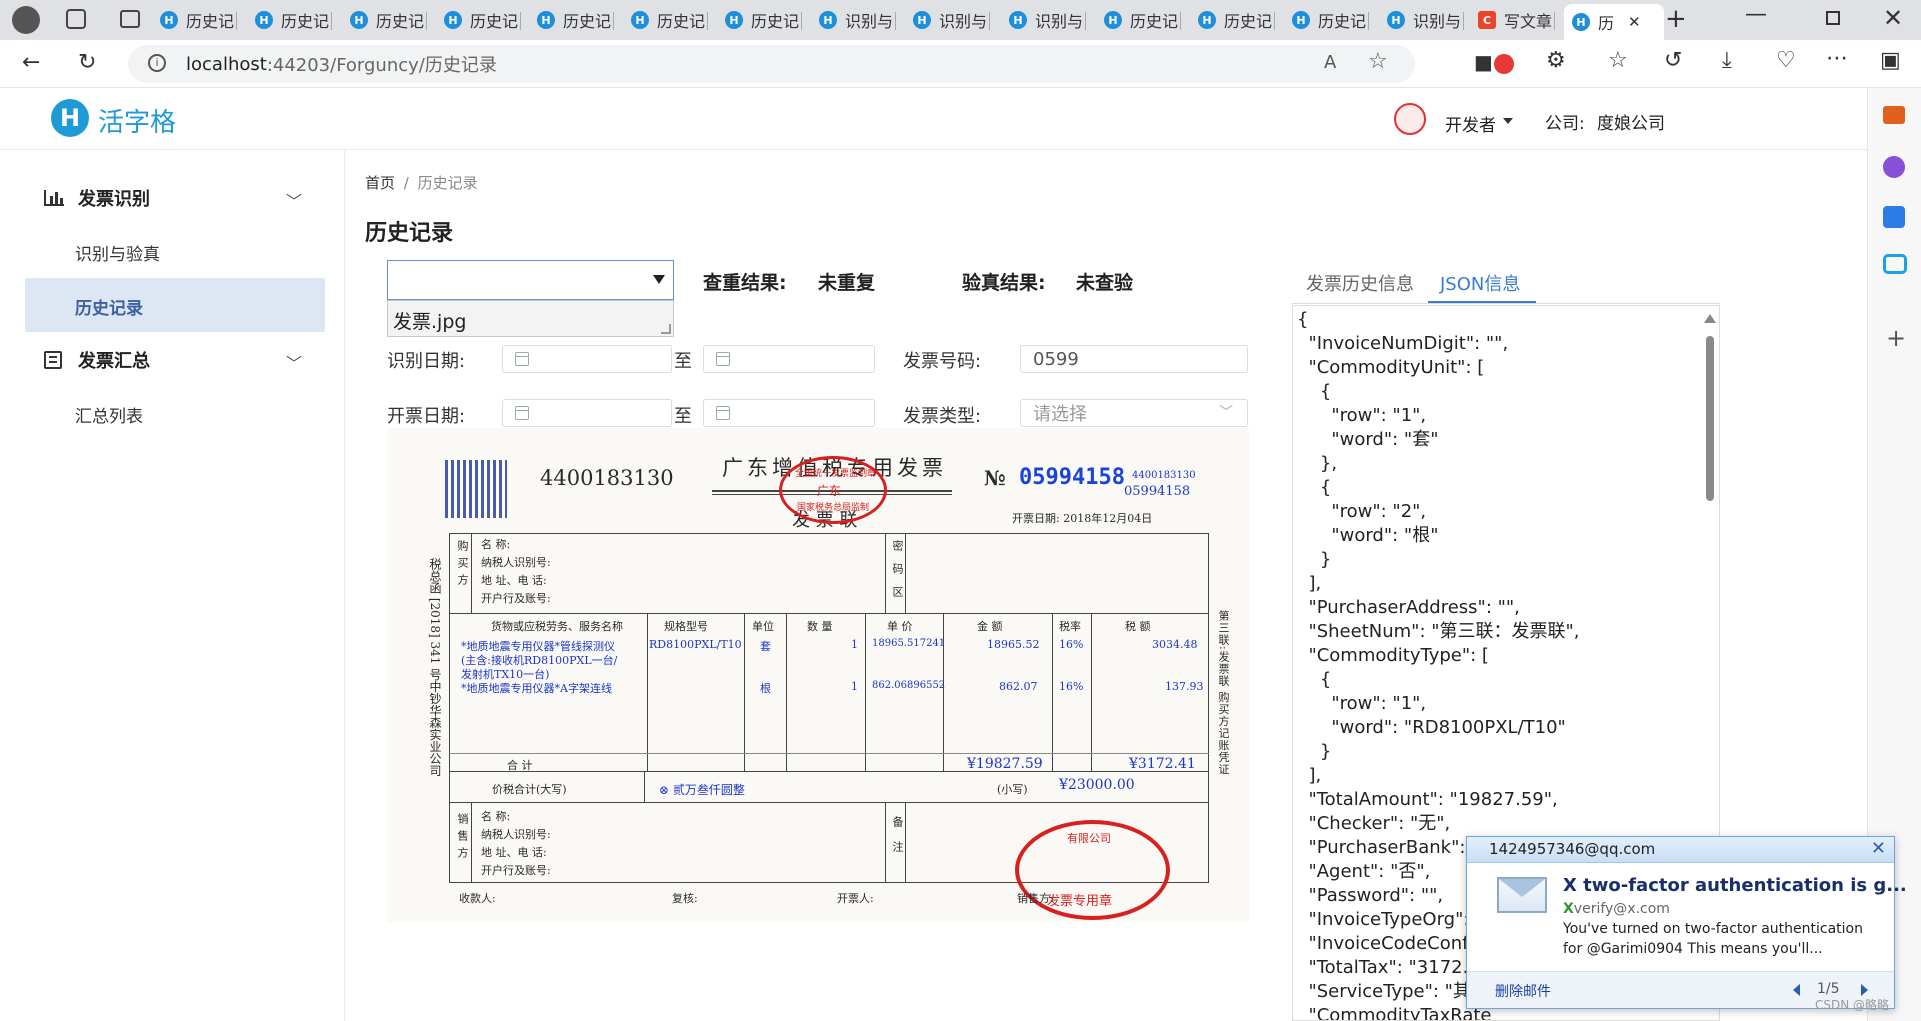 This screenshot has height=1021, width=1921. What do you see at coordinates (1508, 121) in the screenshot?
I see `user-dropdown-icon` at bounding box center [1508, 121].